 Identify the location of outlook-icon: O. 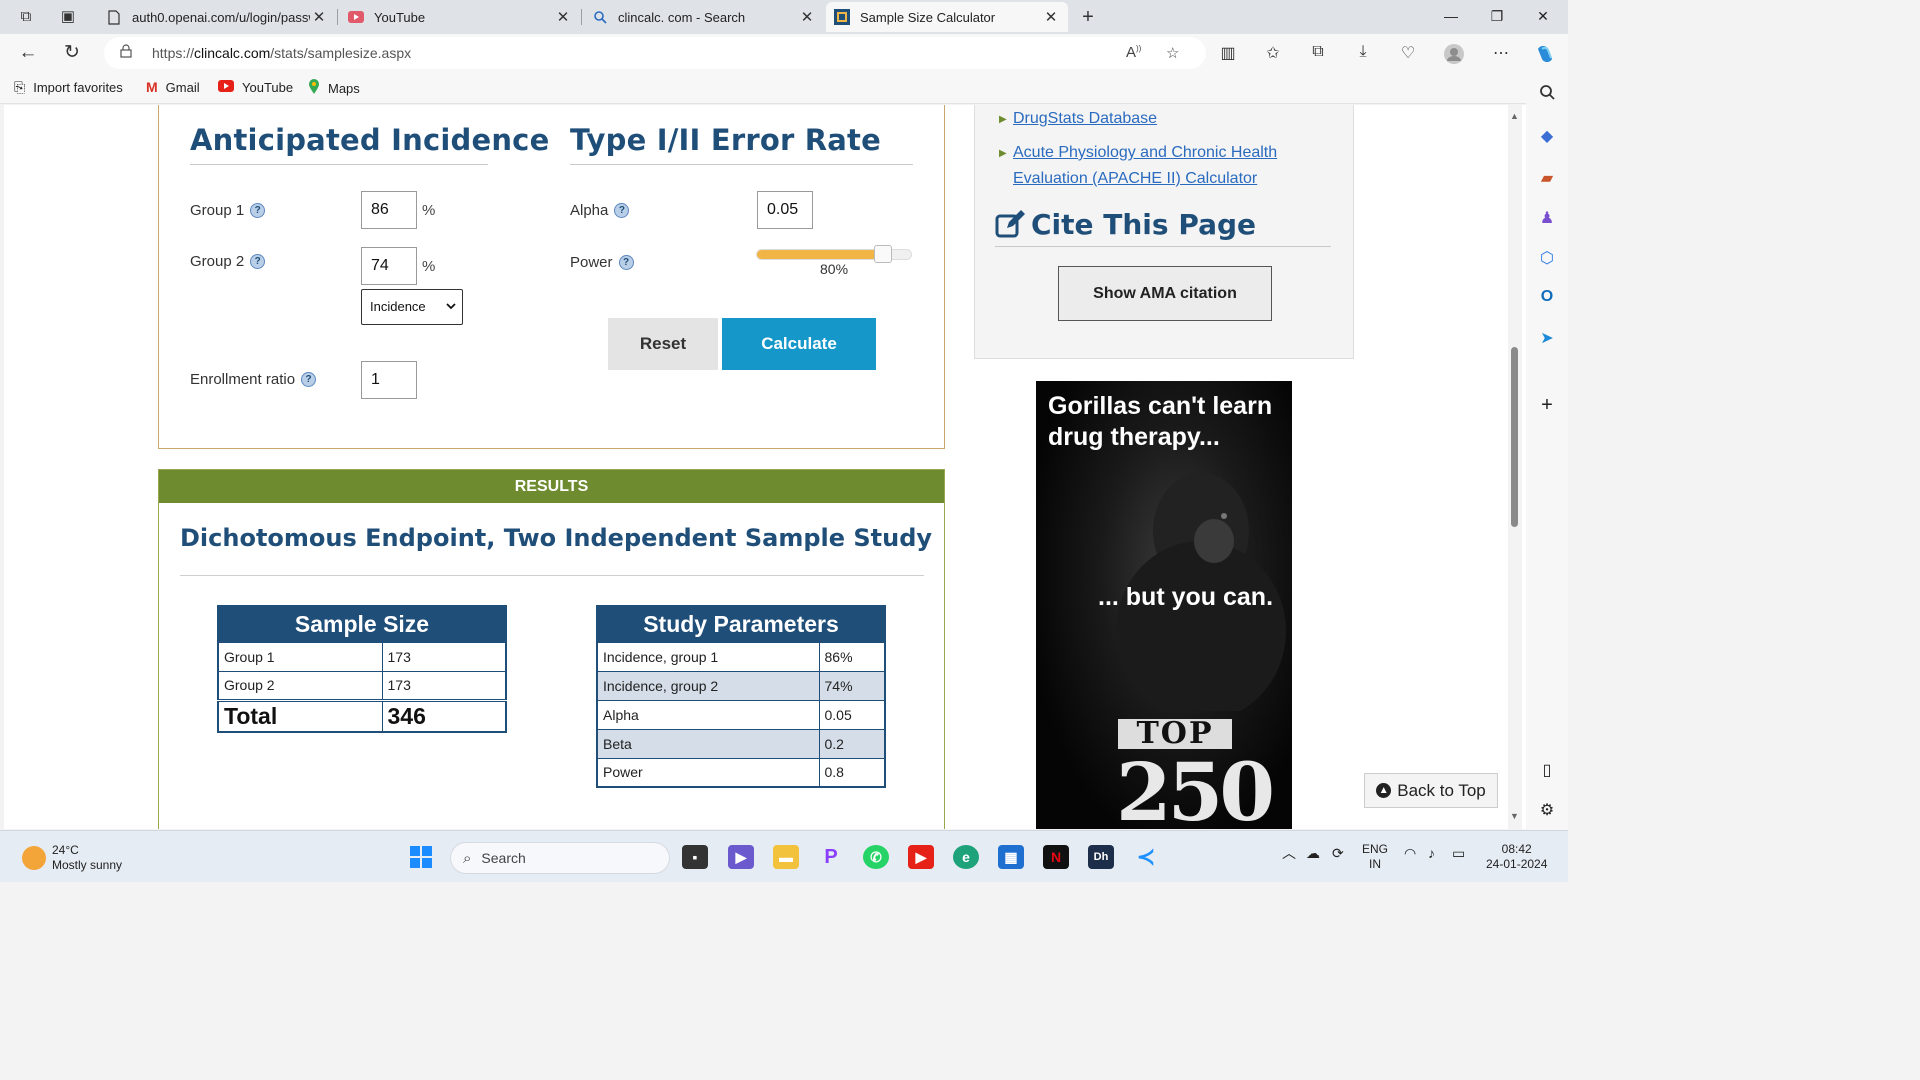
(1547, 298).